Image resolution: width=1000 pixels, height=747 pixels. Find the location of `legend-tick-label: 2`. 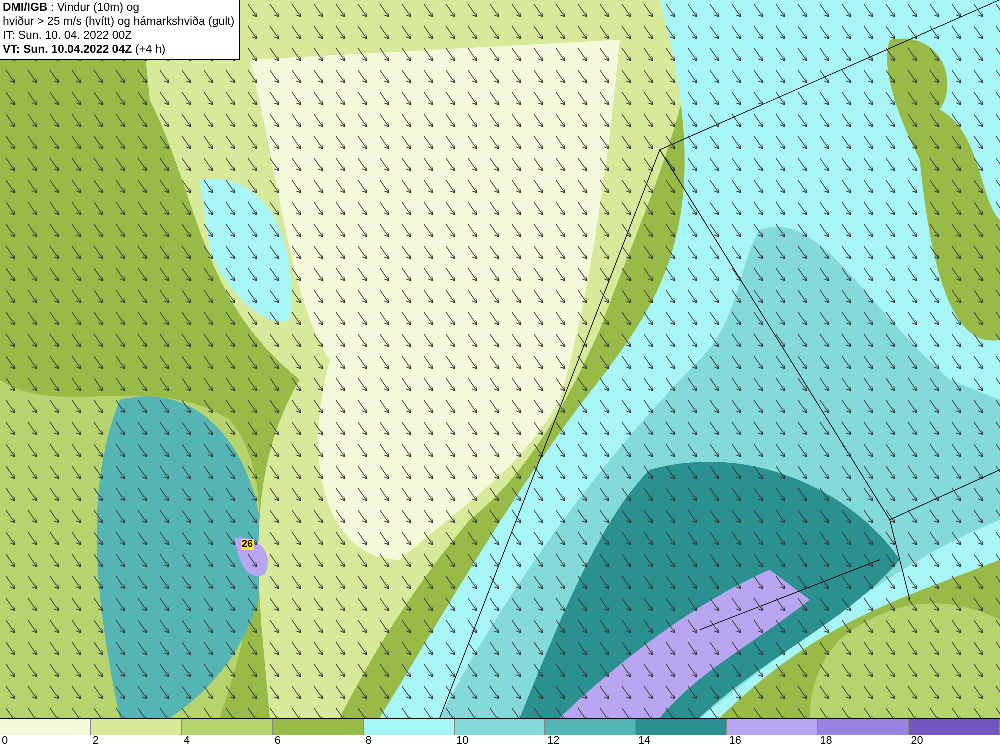

legend-tick-label: 2 is located at coordinates (96, 741).